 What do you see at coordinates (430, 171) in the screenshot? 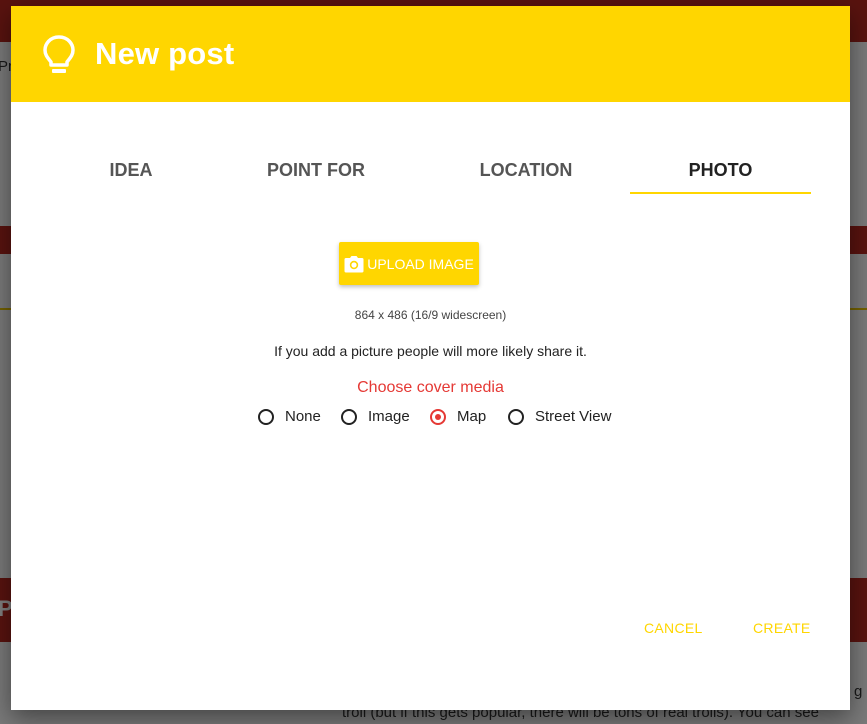
I see `post-tabs: IDEA POINT FOR LOCATION PHOTO` at bounding box center [430, 171].